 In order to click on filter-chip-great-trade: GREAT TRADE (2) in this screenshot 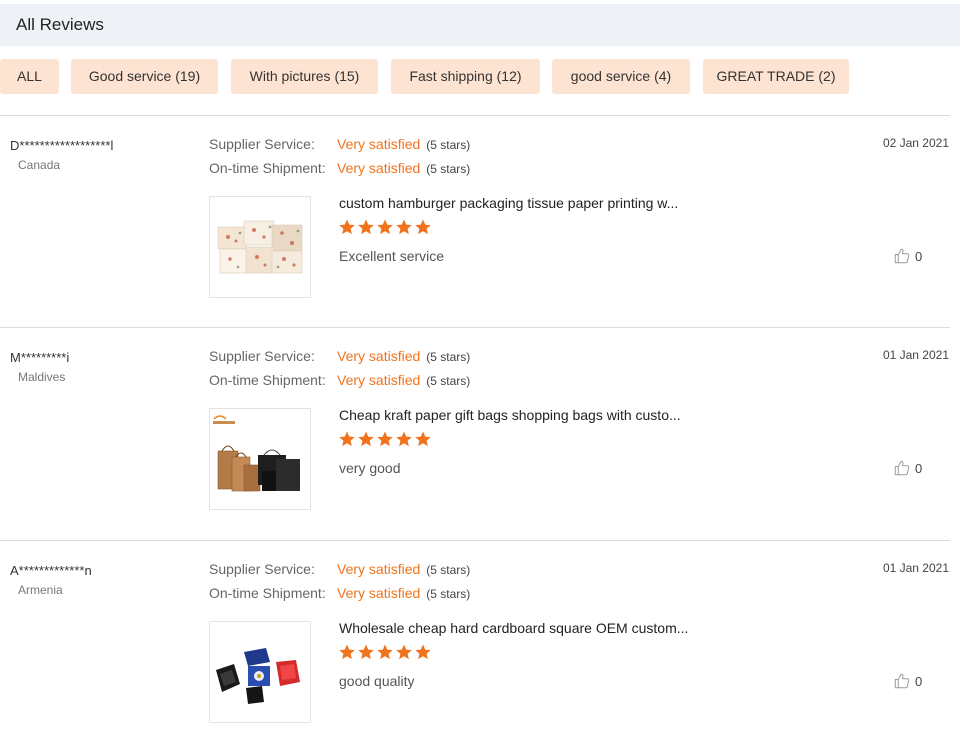, I will do `click(776, 76)`.